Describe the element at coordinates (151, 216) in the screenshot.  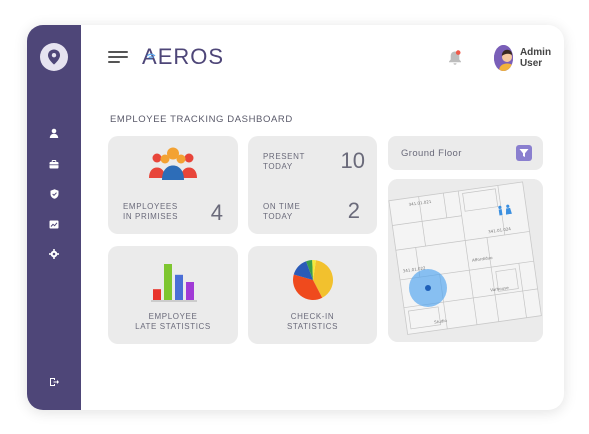
I see `card-label-line2: IN PRIMISES` at that location.